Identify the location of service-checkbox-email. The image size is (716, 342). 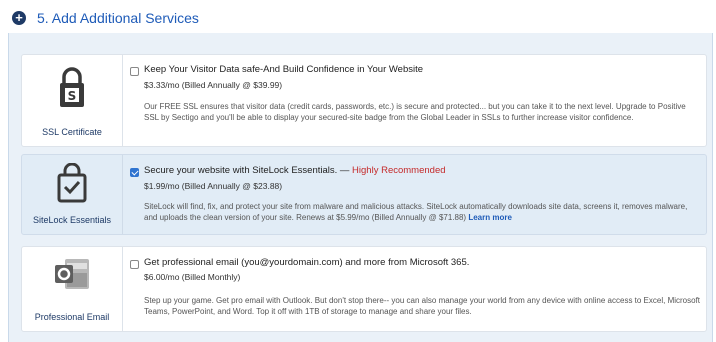
(134, 264).